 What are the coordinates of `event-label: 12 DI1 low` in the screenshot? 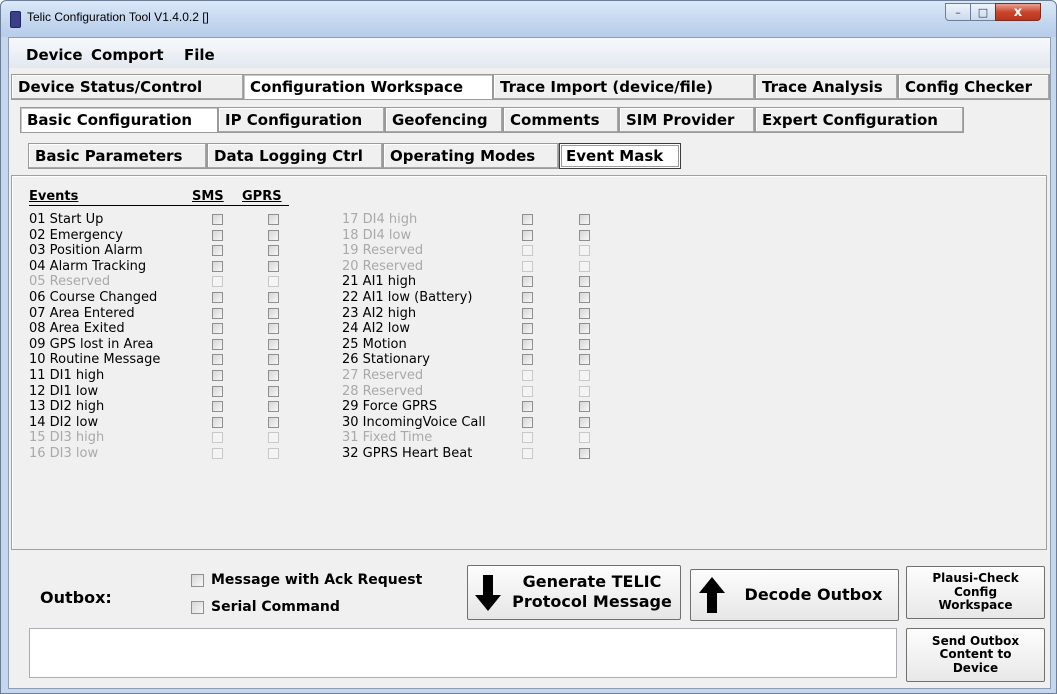 It's located at (64, 391).